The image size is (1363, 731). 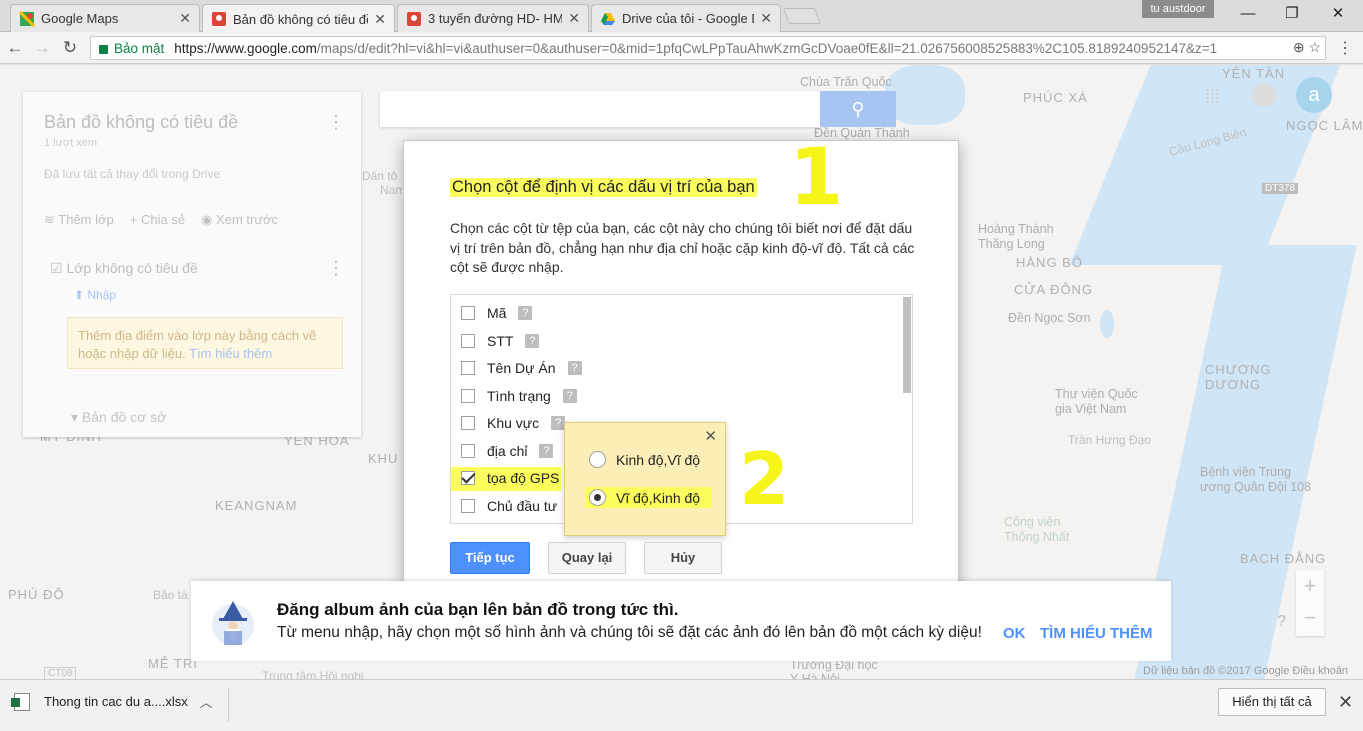 What do you see at coordinates (1314, 95) in the screenshot?
I see `avatar: a` at bounding box center [1314, 95].